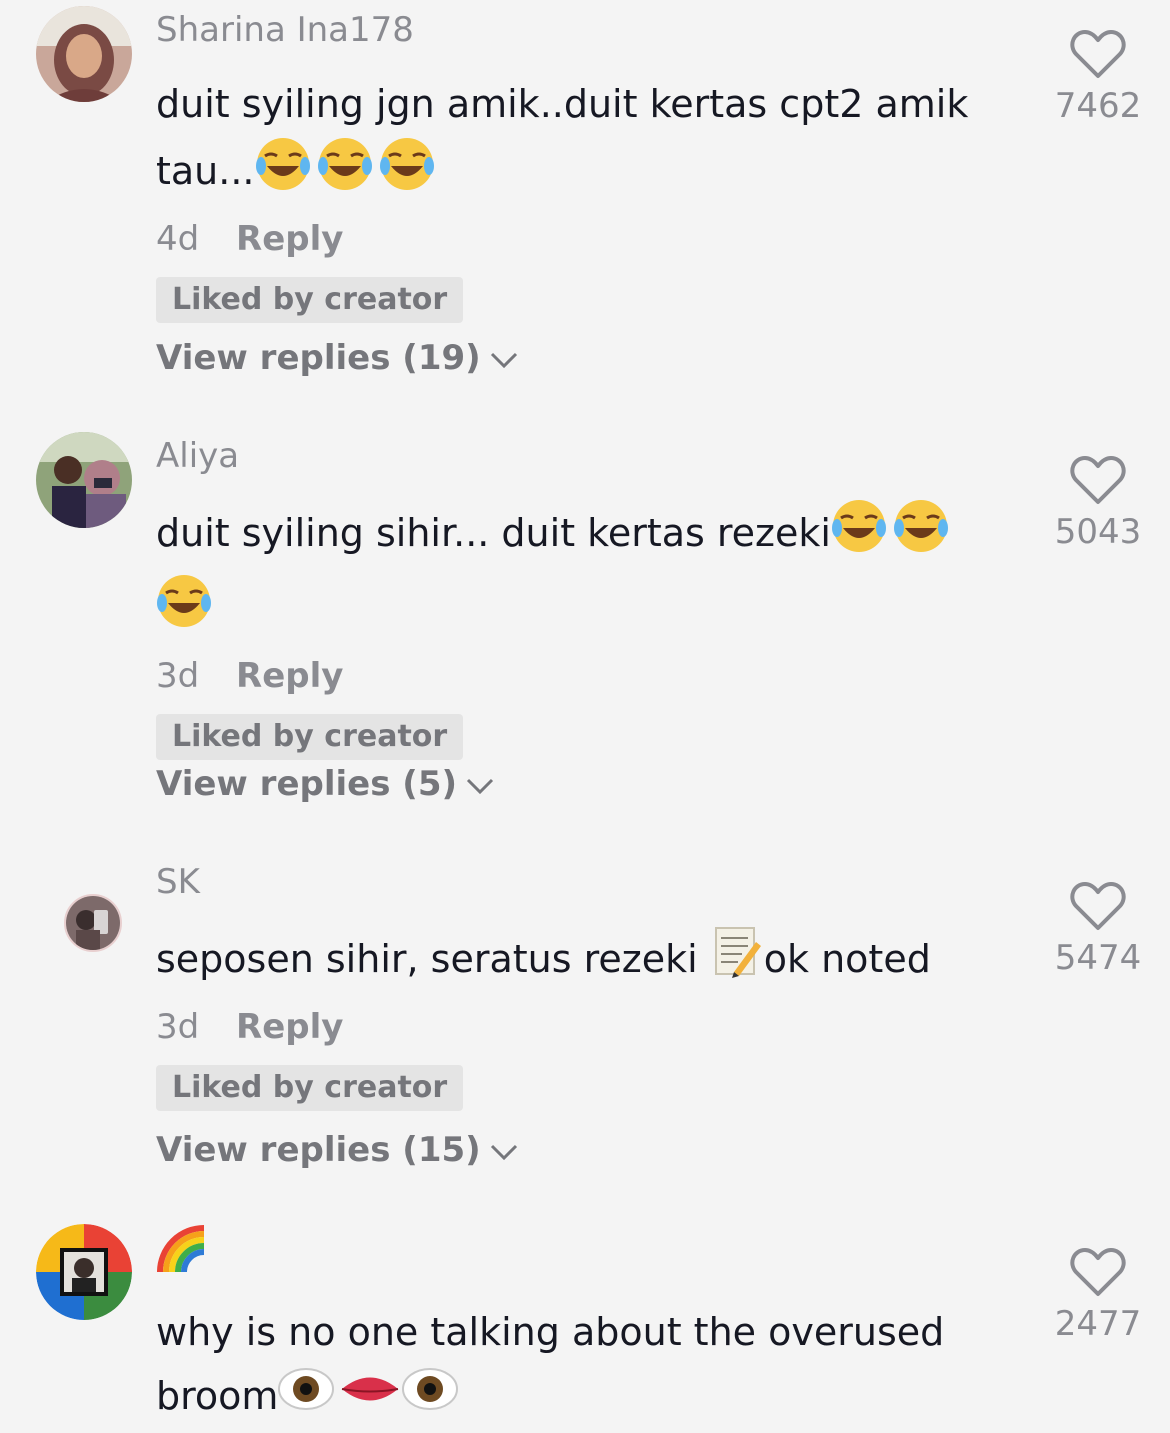 The height and width of the screenshot is (1433, 1170). What do you see at coordinates (1098, 106) in the screenshot?
I see `like-count: 7462` at bounding box center [1098, 106].